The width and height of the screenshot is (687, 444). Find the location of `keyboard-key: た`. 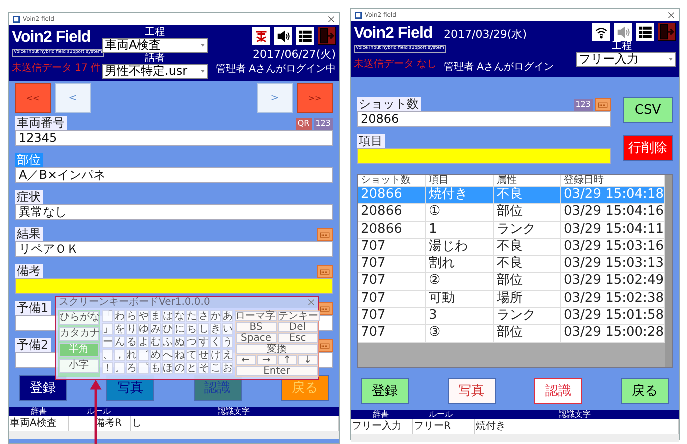

keyboard-key: た is located at coordinates (191, 316).